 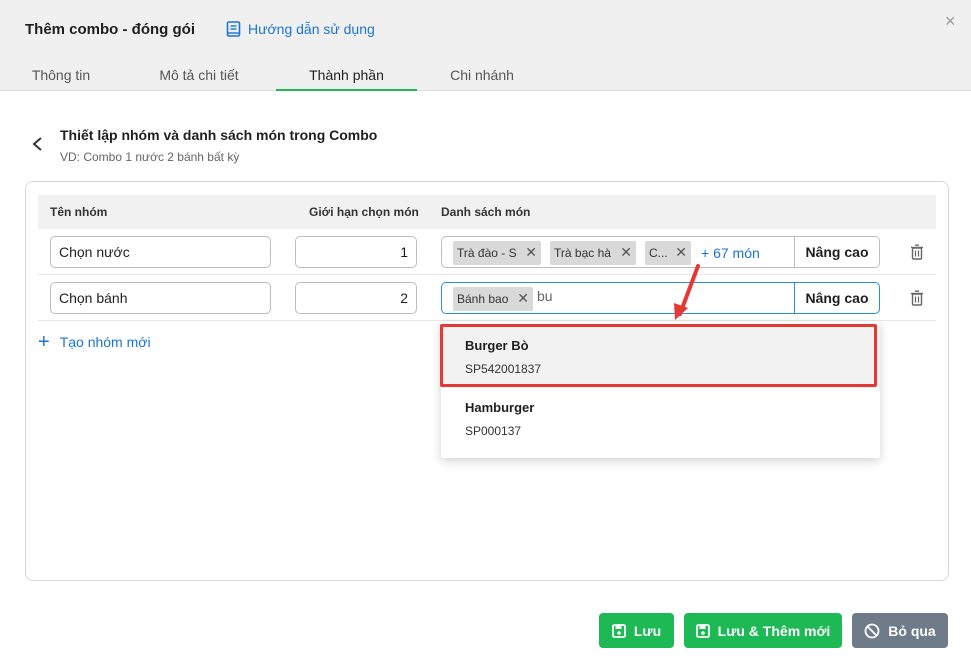 What do you see at coordinates (150, 157) in the screenshot?
I see `section-subtitle: VD: Combo 1 nước 2 bánh bất kỳ` at bounding box center [150, 157].